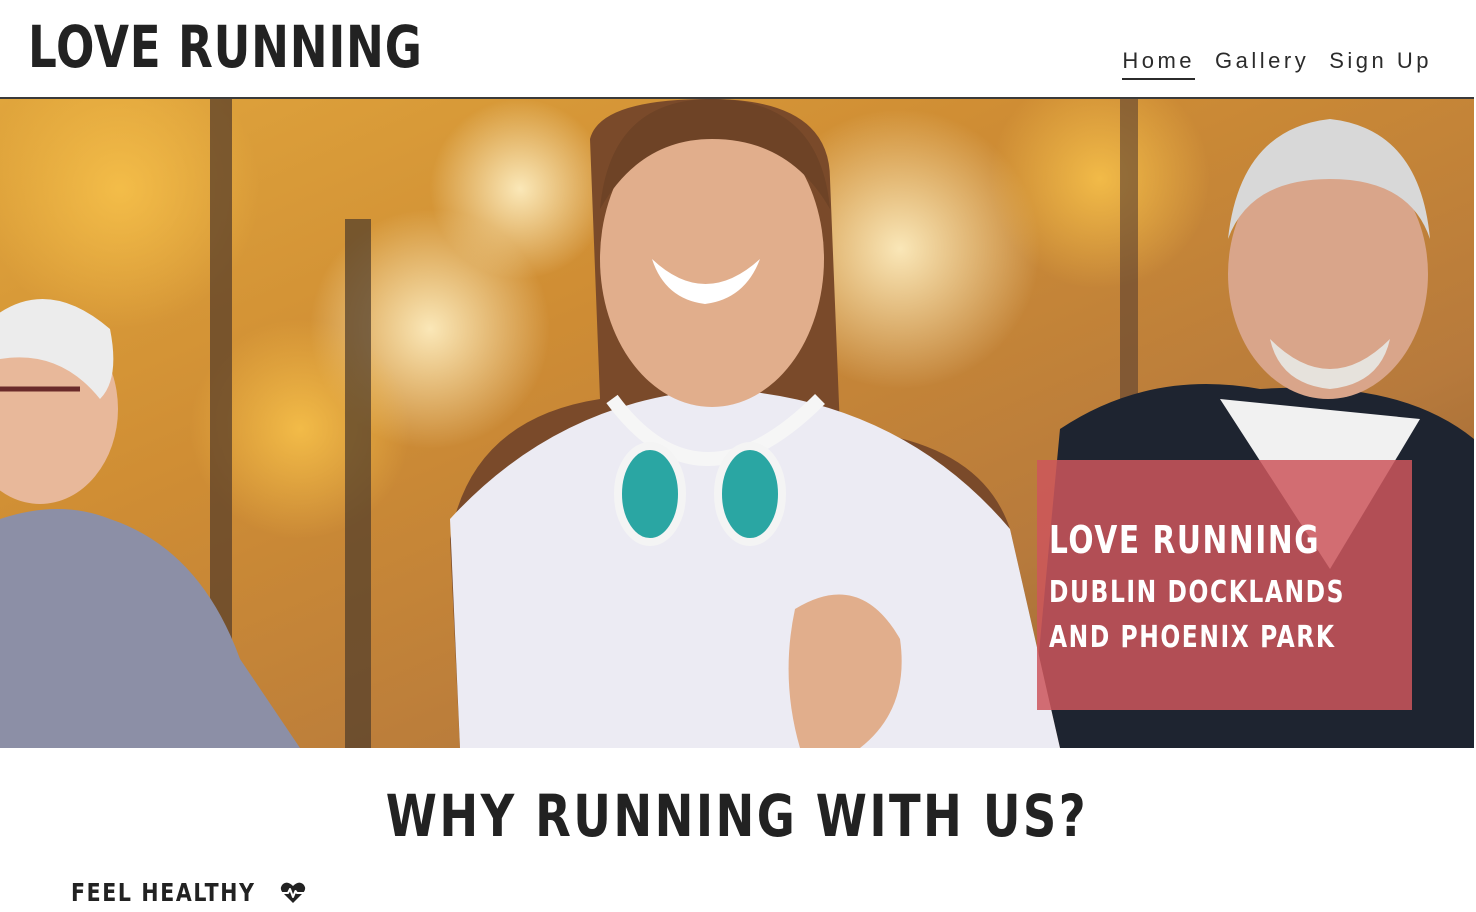 Image resolution: width=1476 pixels, height=912 pixels. What do you see at coordinates (1159, 64) in the screenshot?
I see `nav-home: Home` at bounding box center [1159, 64].